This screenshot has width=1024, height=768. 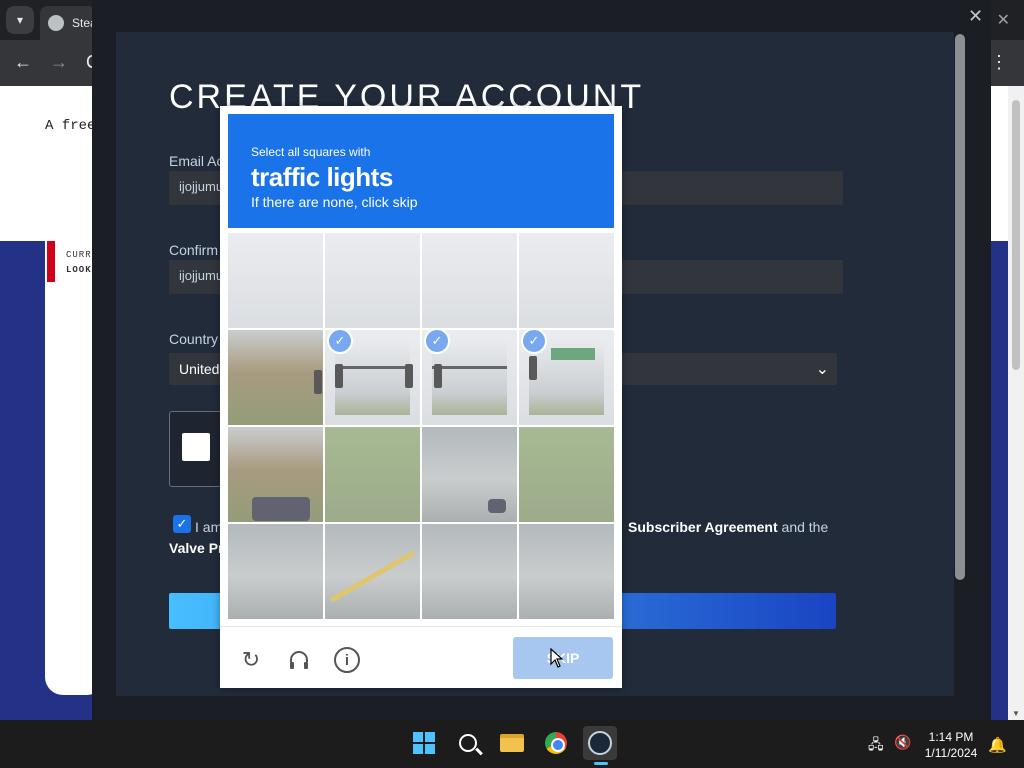 I want to click on agree-text-end: Subscriber Agreement and the, so click(x=728, y=527).